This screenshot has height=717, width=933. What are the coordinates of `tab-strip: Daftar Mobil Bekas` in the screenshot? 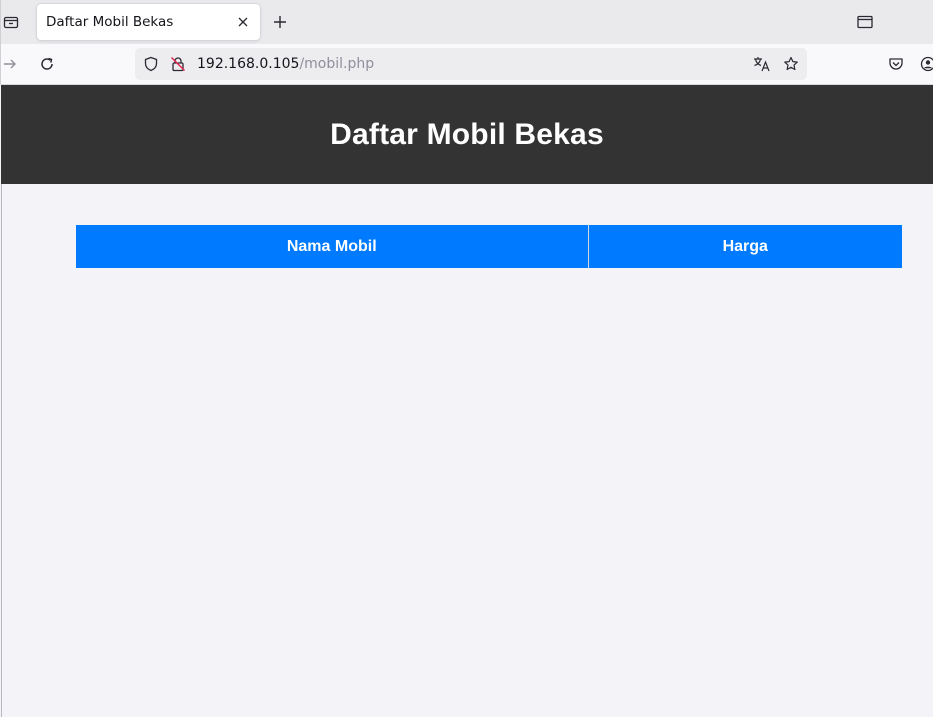 It's located at (466, 22).